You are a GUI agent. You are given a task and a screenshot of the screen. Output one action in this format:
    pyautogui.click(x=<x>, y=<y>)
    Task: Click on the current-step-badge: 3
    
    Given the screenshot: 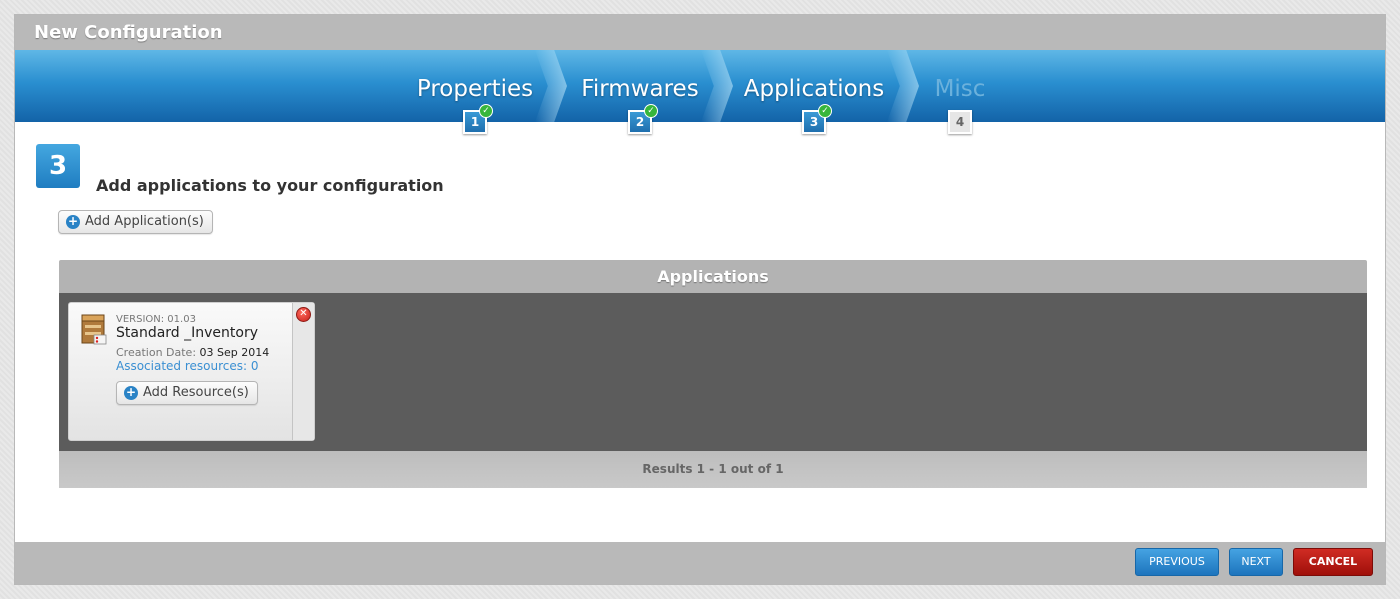 What is the action you would take?
    pyautogui.click(x=58, y=166)
    